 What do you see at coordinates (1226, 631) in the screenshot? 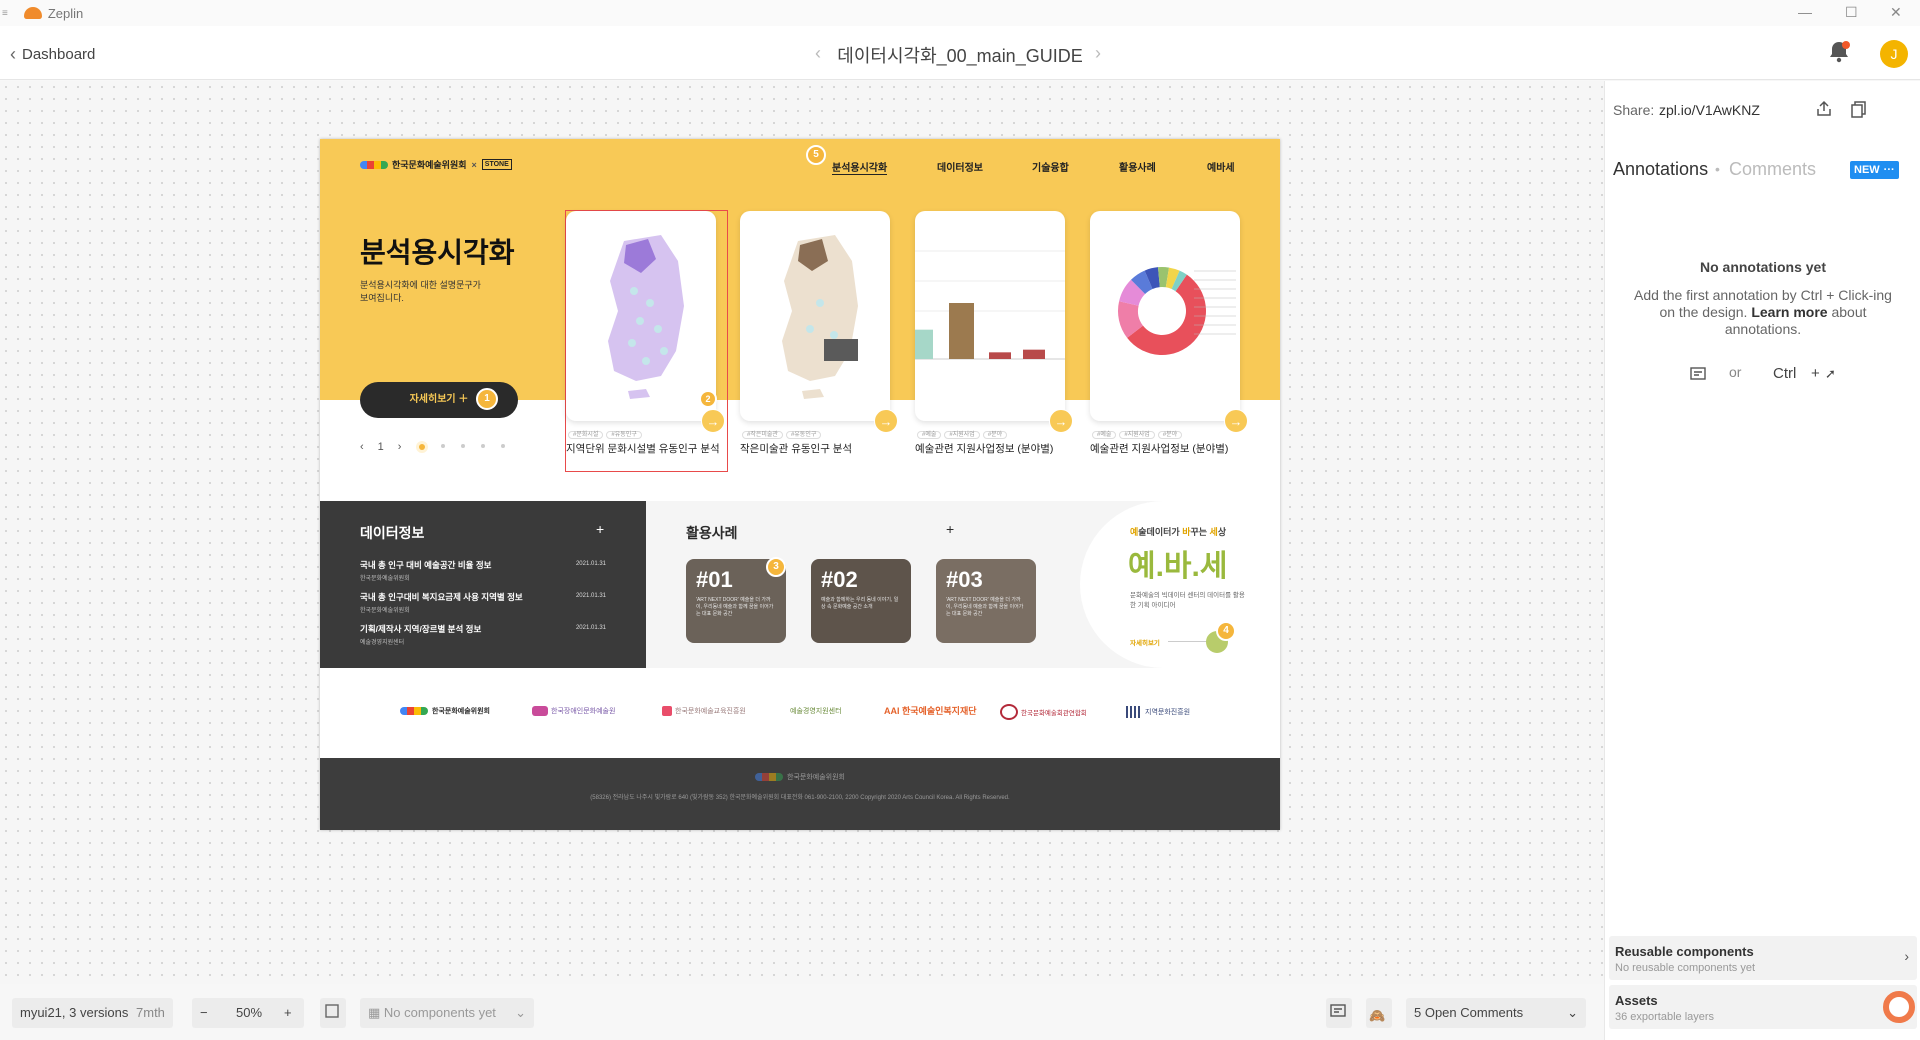
I see `annotation-pin-4: 4` at bounding box center [1226, 631].